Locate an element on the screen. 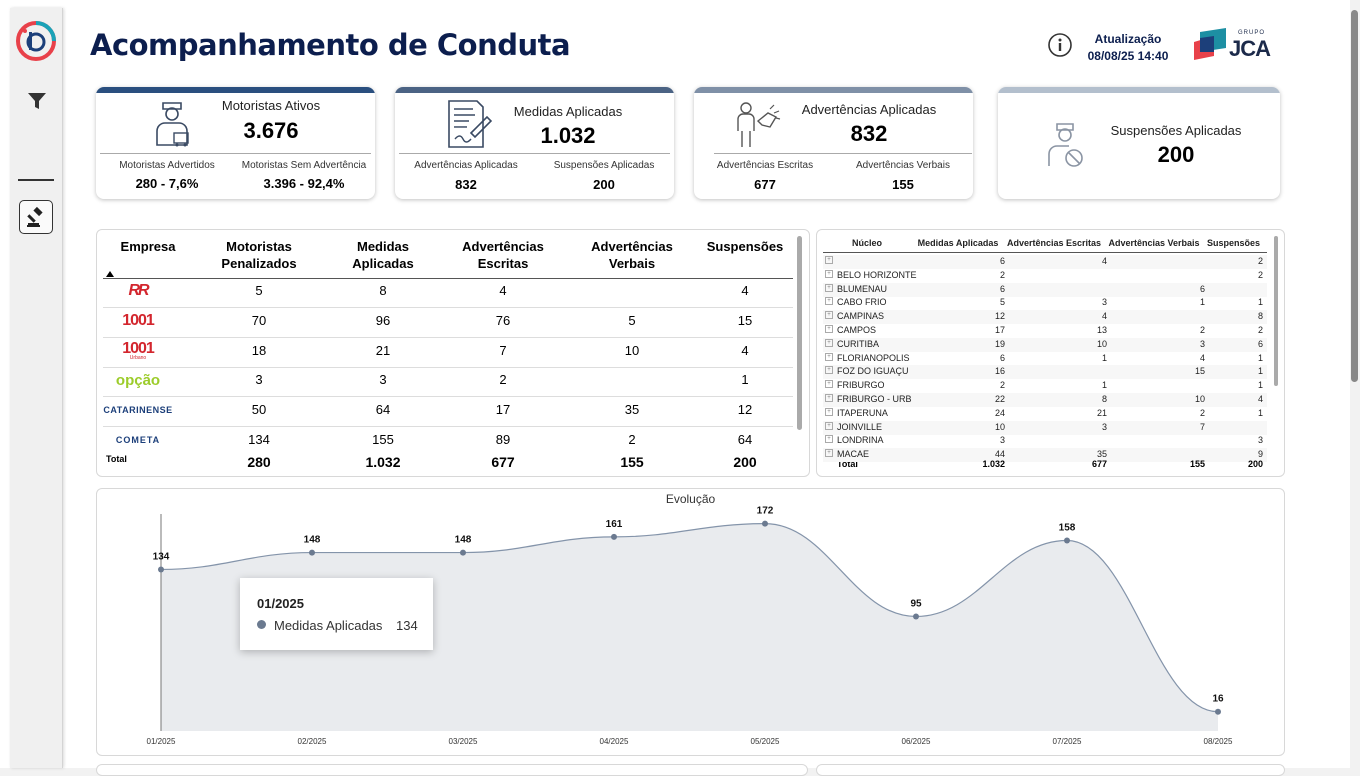  app-logo-icon is located at coordinates (36, 41).